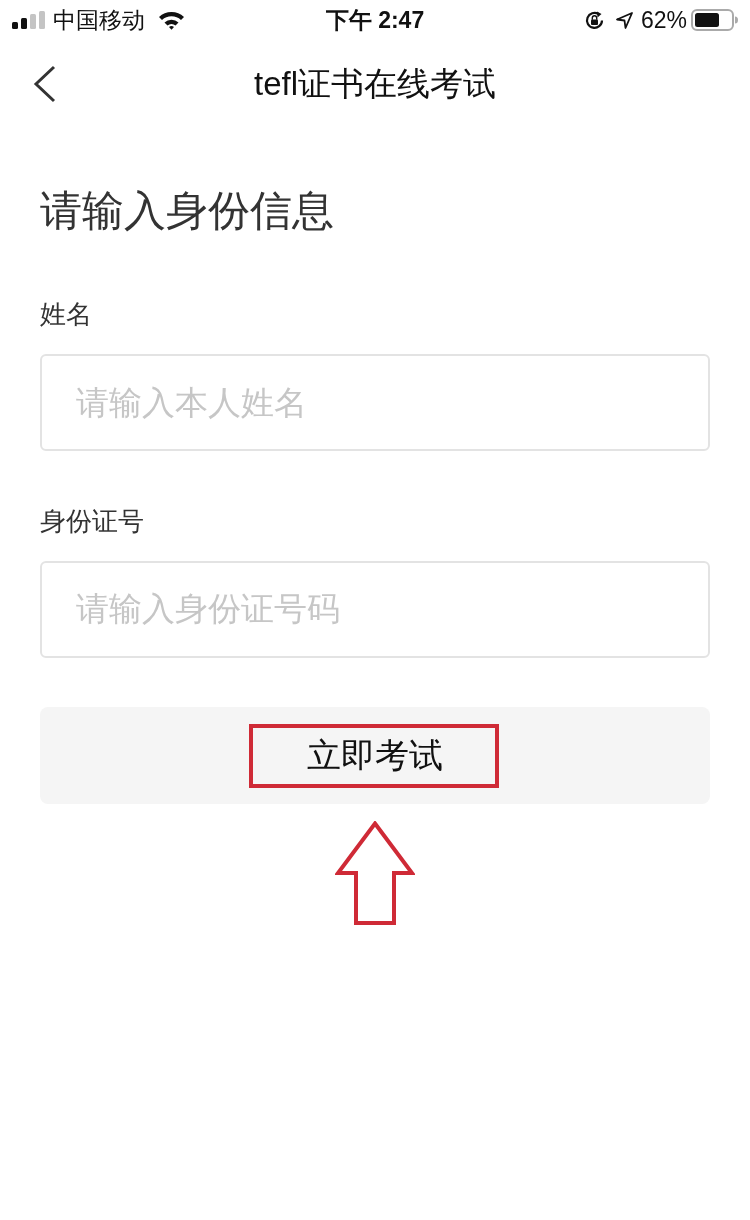 The height and width of the screenshot is (1220, 750). What do you see at coordinates (28, 20) in the screenshot?
I see `signal-icon` at bounding box center [28, 20].